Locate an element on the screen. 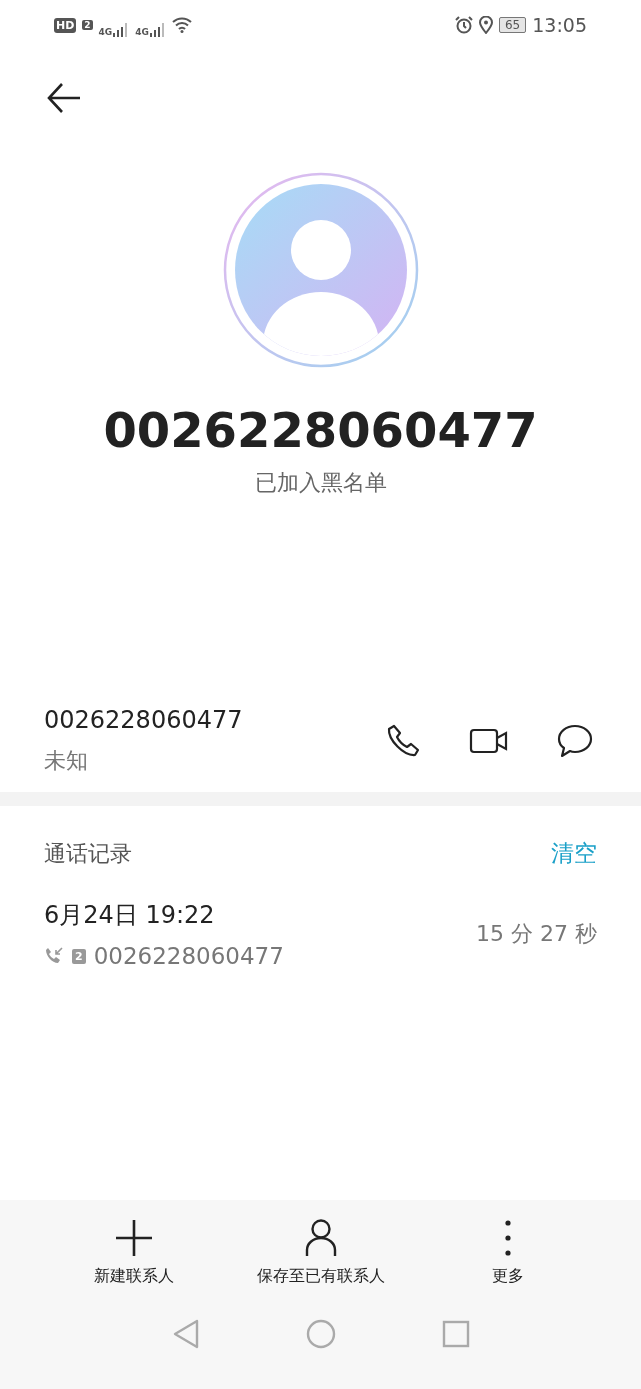  clock: 13:05 is located at coordinates (559, 25).